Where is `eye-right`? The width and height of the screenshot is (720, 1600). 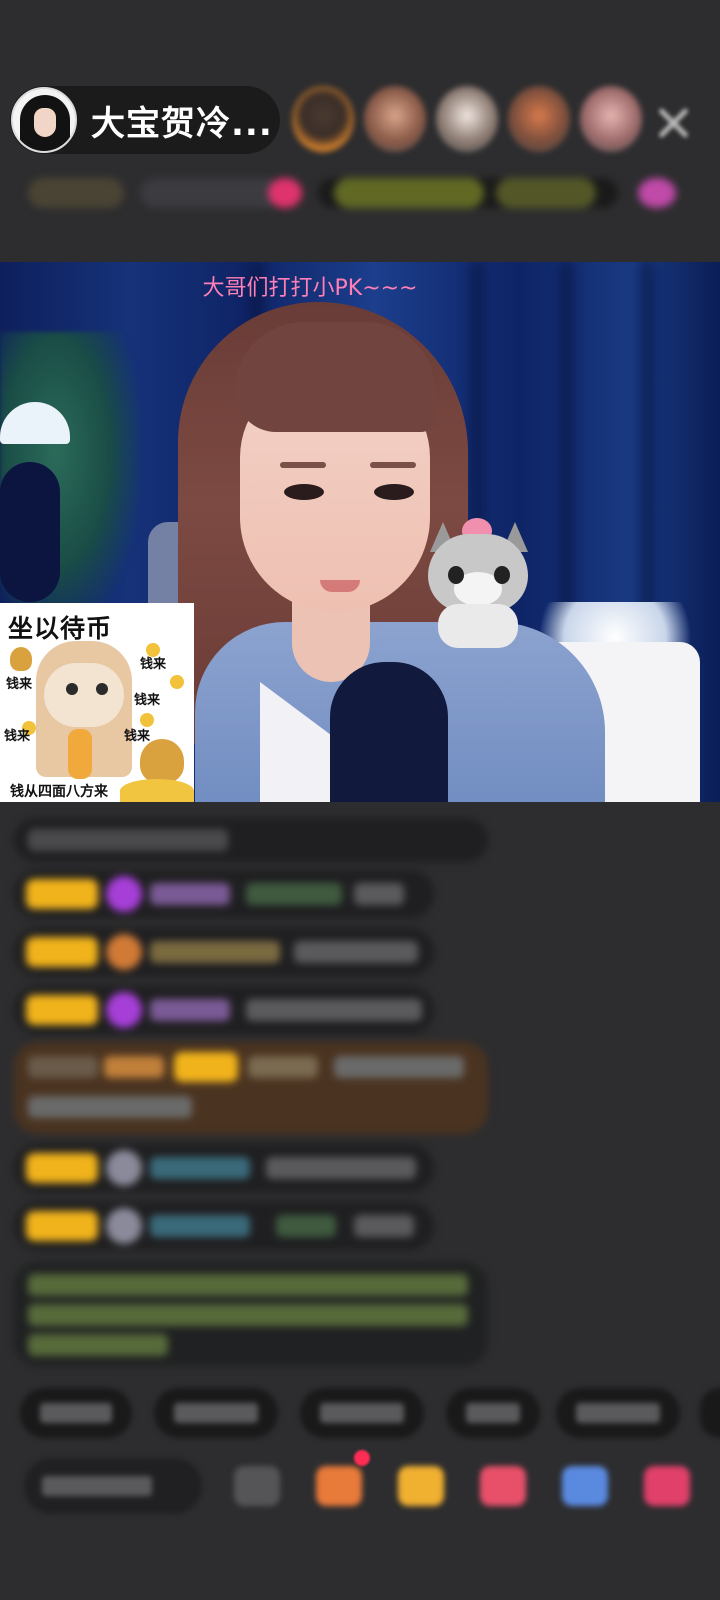
eye-right is located at coordinates (394, 492).